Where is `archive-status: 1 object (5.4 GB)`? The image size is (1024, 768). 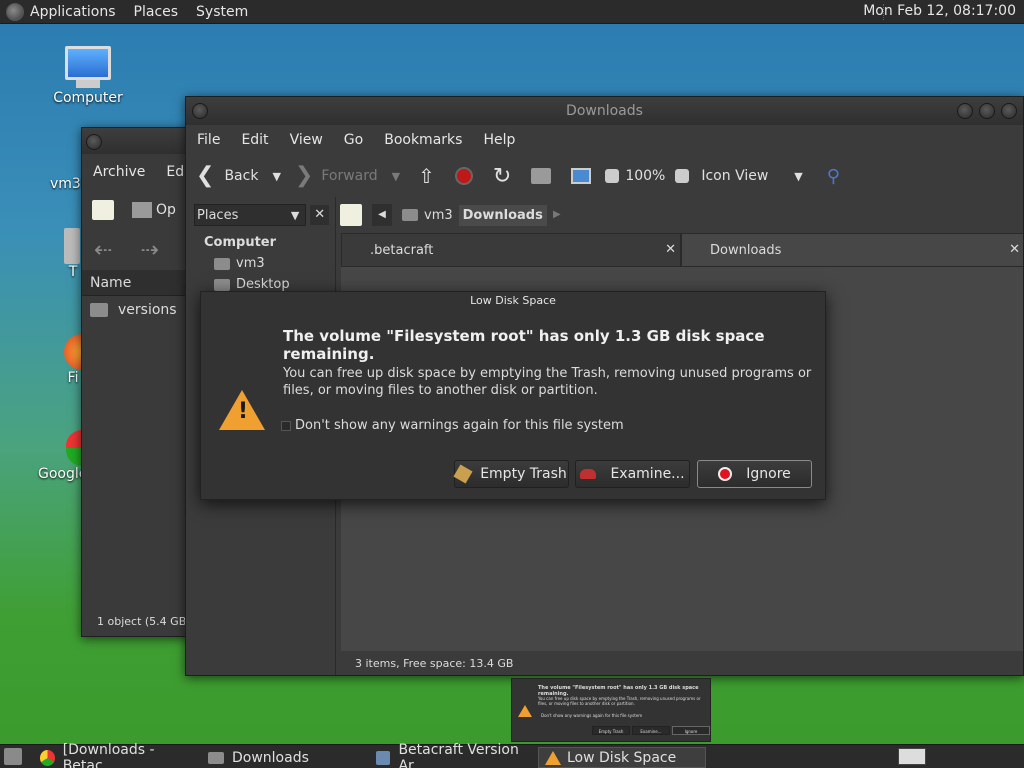 archive-status: 1 object (5.4 GB) is located at coordinates (141, 622).